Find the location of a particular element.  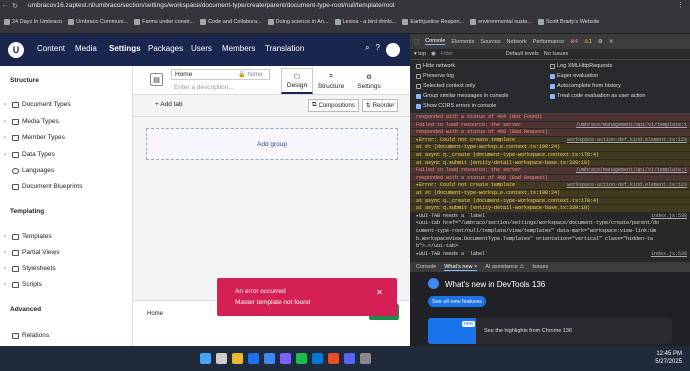

section-translation: Translation is located at coordinates (284, 48).